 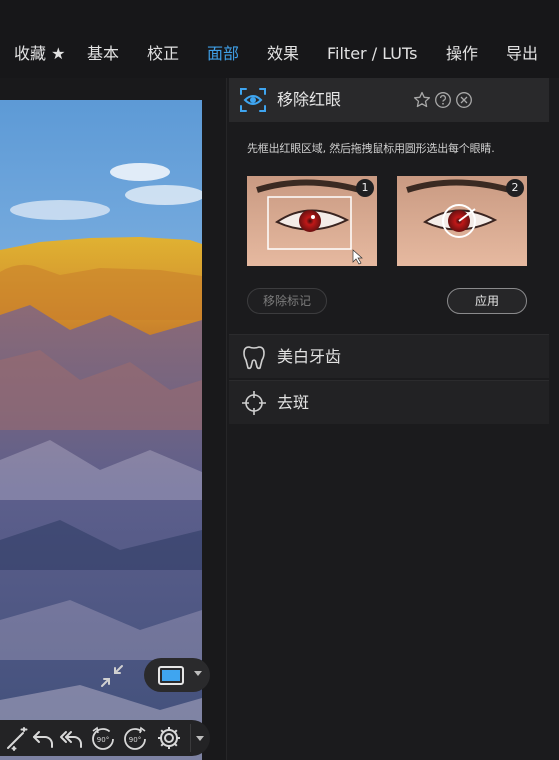 I want to click on step-badge: 2, so click(x=515, y=188).